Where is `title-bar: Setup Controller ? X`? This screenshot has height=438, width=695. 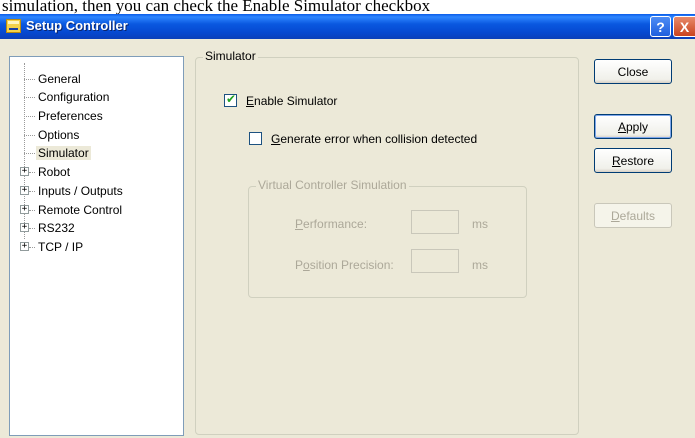
title-bar: Setup Controller ? X is located at coordinates (347, 26).